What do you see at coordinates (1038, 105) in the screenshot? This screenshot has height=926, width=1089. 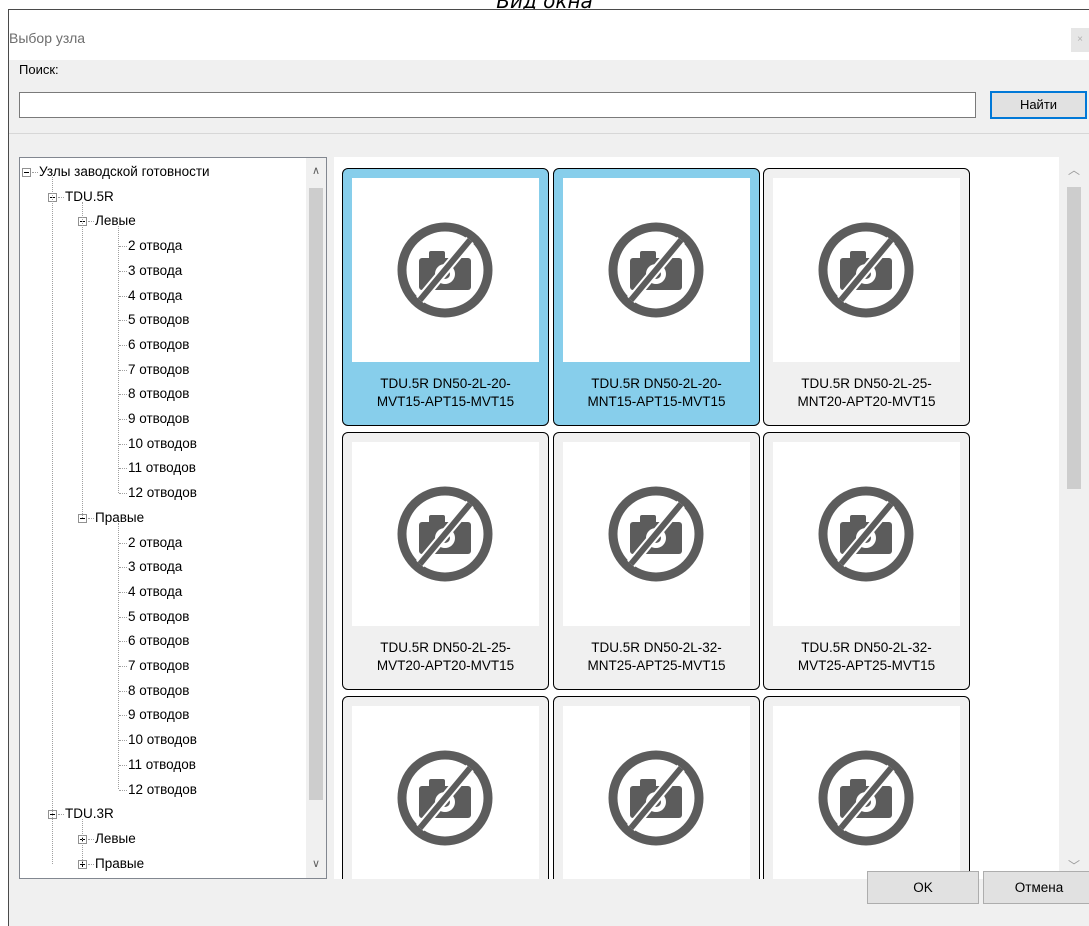 I see `find-button: Найти` at bounding box center [1038, 105].